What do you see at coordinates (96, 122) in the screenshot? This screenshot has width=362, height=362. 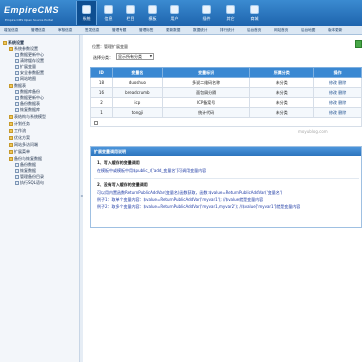 I see `select-all-checkbox` at bounding box center [96, 122].